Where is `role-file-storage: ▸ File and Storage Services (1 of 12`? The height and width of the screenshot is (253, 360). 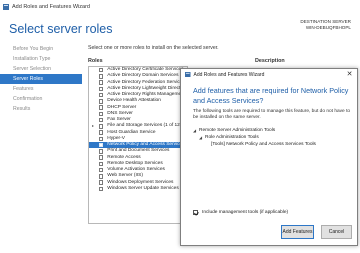 role-file-storage: ▸ File and Storage Services (1 of 12 is located at coordinates (138, 126).